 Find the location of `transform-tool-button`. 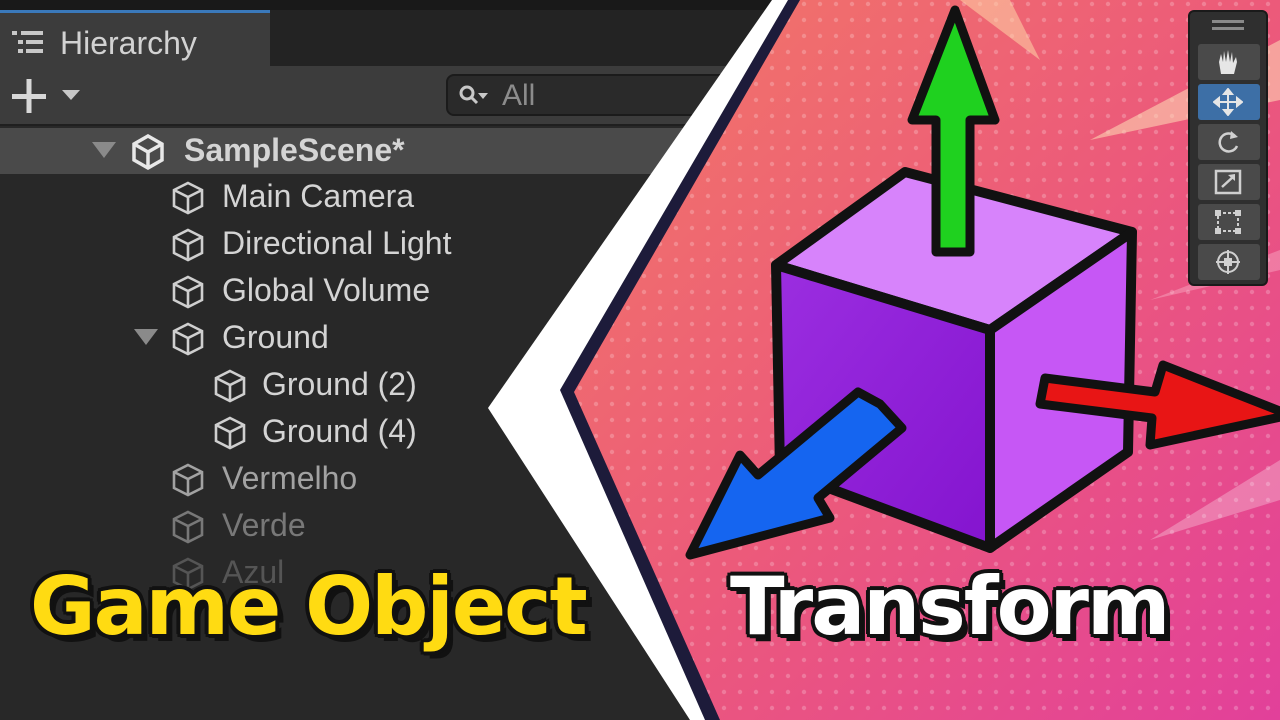

transform-tool-button is located at coordinates (1229, 262).